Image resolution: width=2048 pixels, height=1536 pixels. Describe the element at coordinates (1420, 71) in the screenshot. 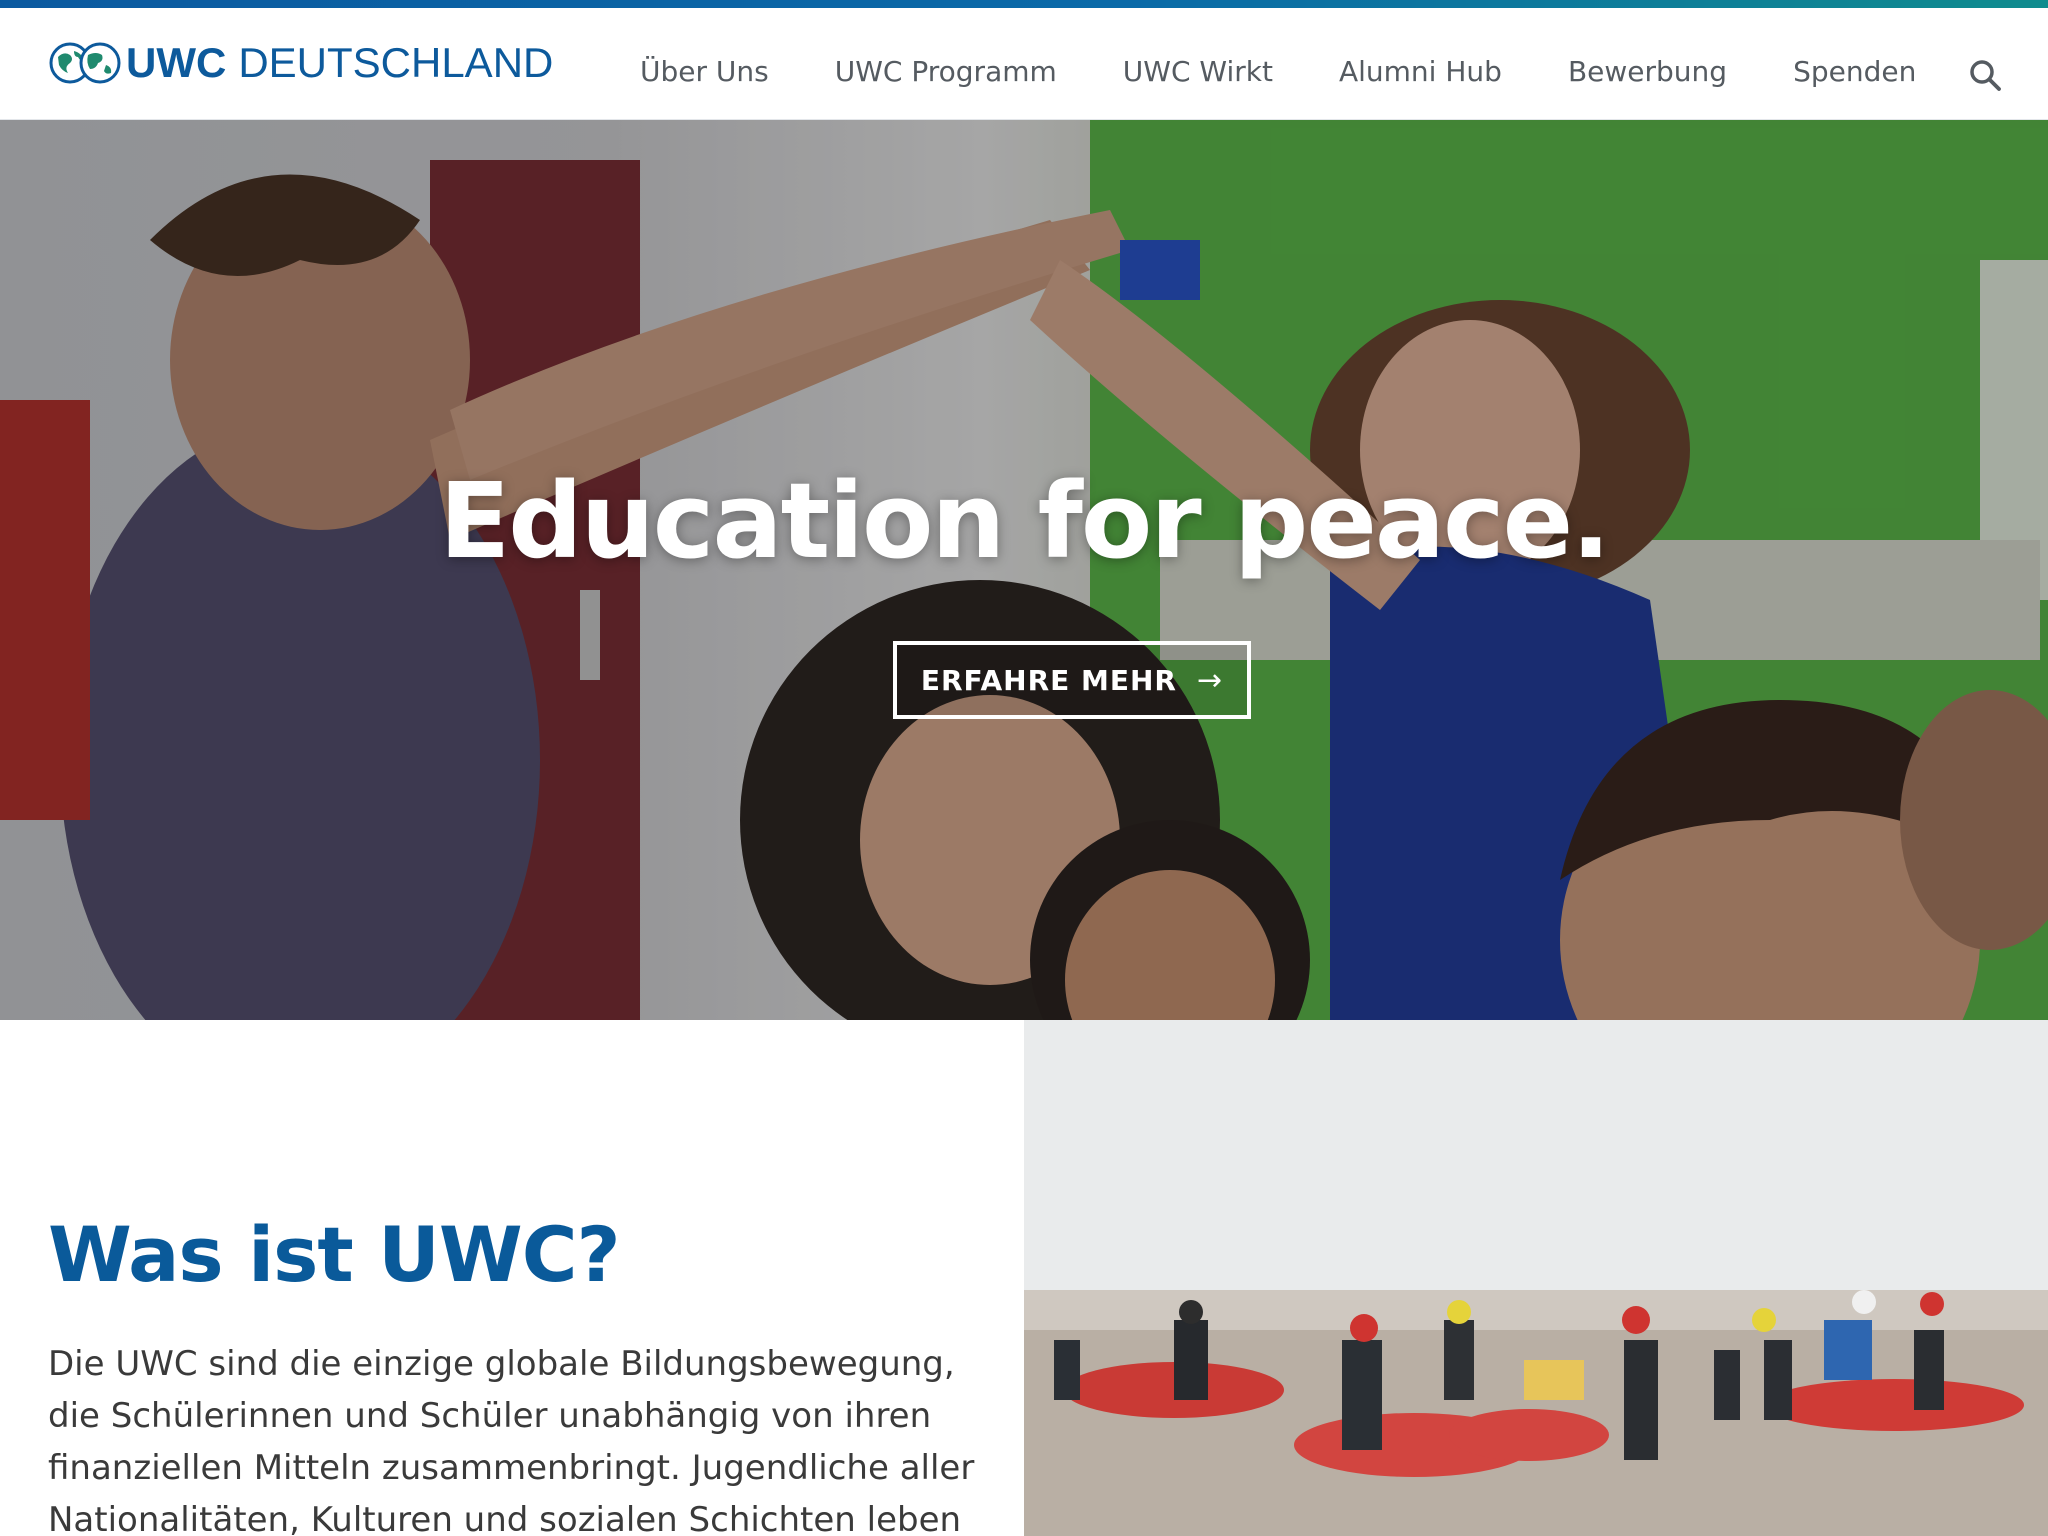

I see `nav-item-alumni-hub: Alumni Hub` at that location.